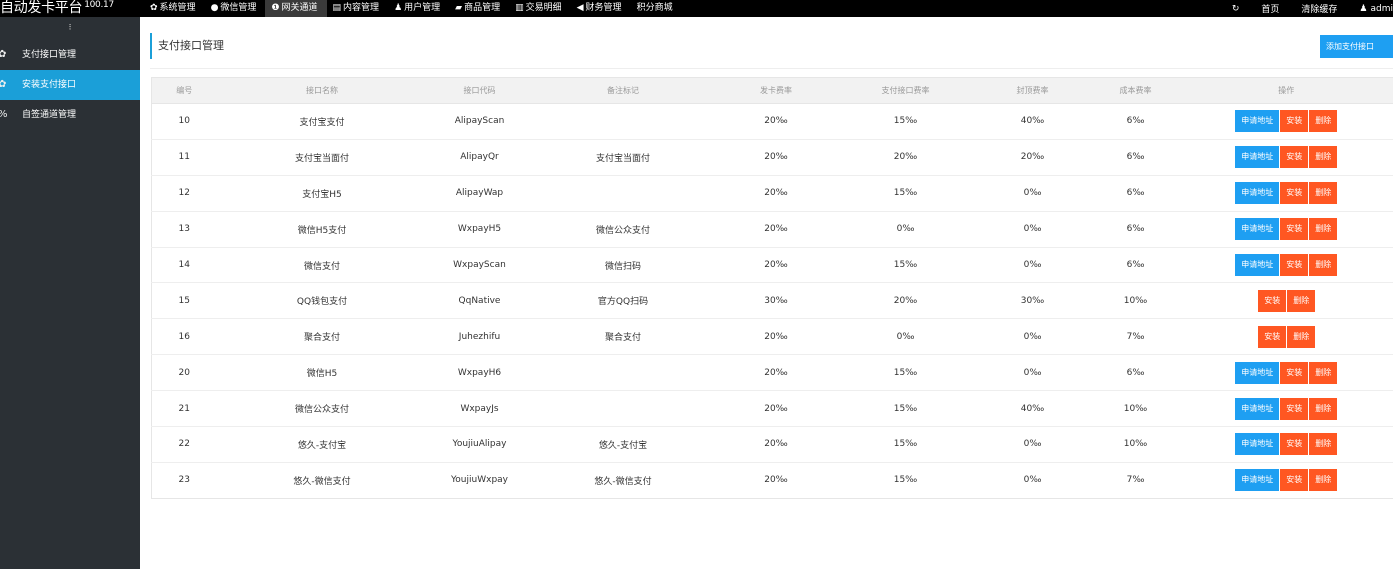 The width and height of the screenshot is (1393, 569). Describe the element at coordinates (322, 157) in the screenshot. I see `cell-name: 支付宝当面付` at that location.